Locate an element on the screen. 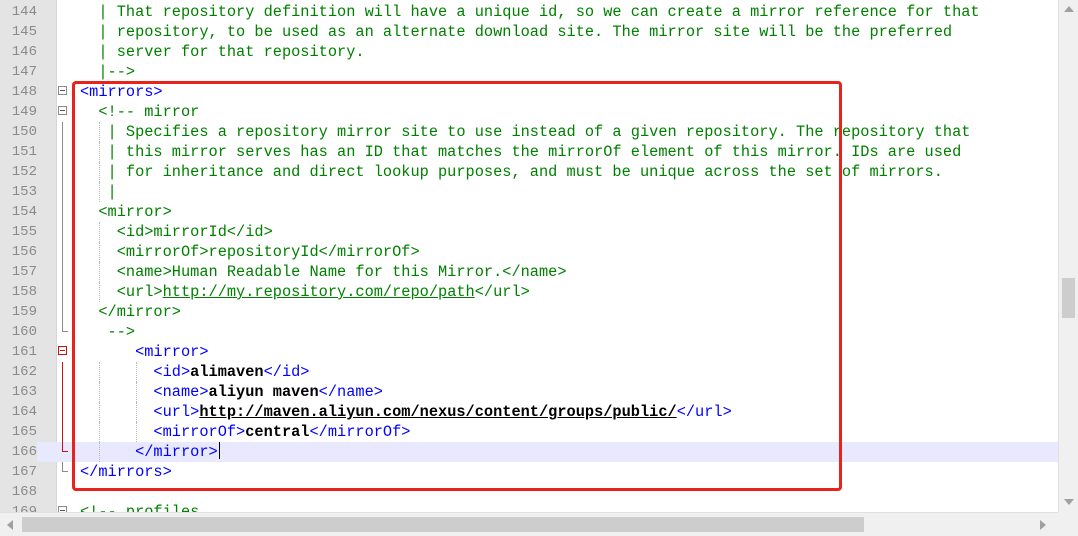 Image resolution: width=1078 pixels, height=536 pixels. code-line: 165 <mirrorOf>central</mirrorOf> is located at coordinates (529, 432).